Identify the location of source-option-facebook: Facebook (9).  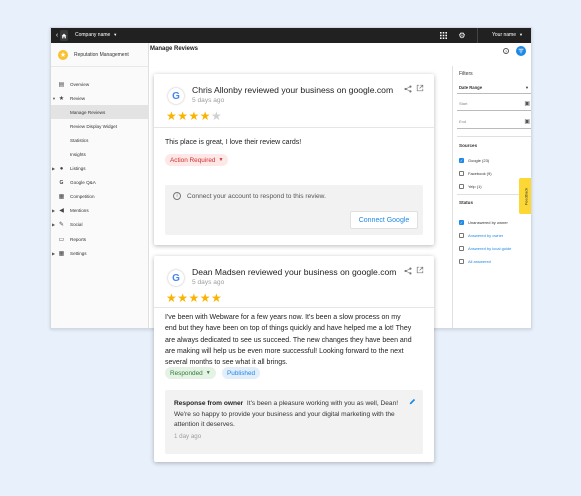
(475, 173).